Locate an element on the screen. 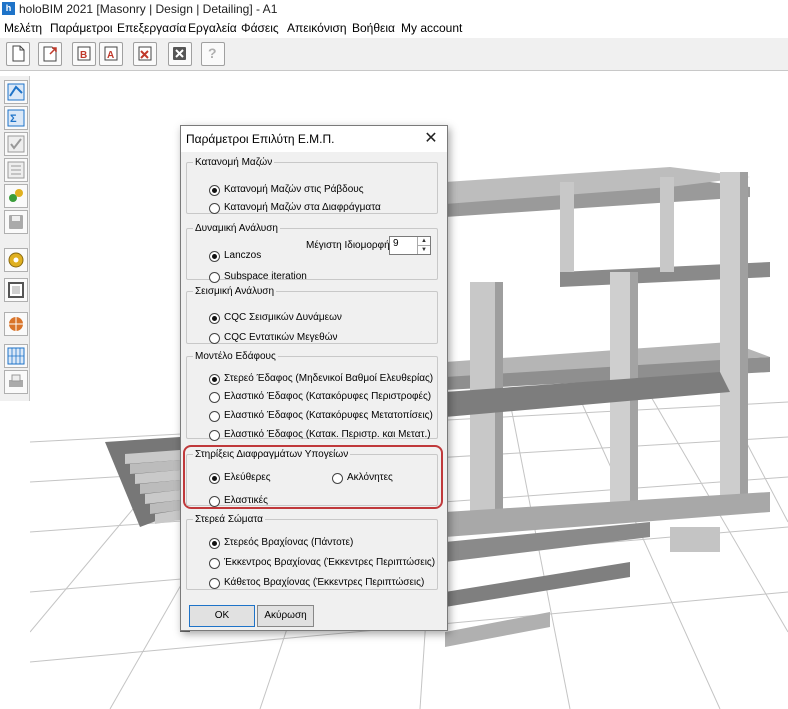 This screenshot has height=709, width=788. a-print-icon: A is located at coordinates (111, 53).